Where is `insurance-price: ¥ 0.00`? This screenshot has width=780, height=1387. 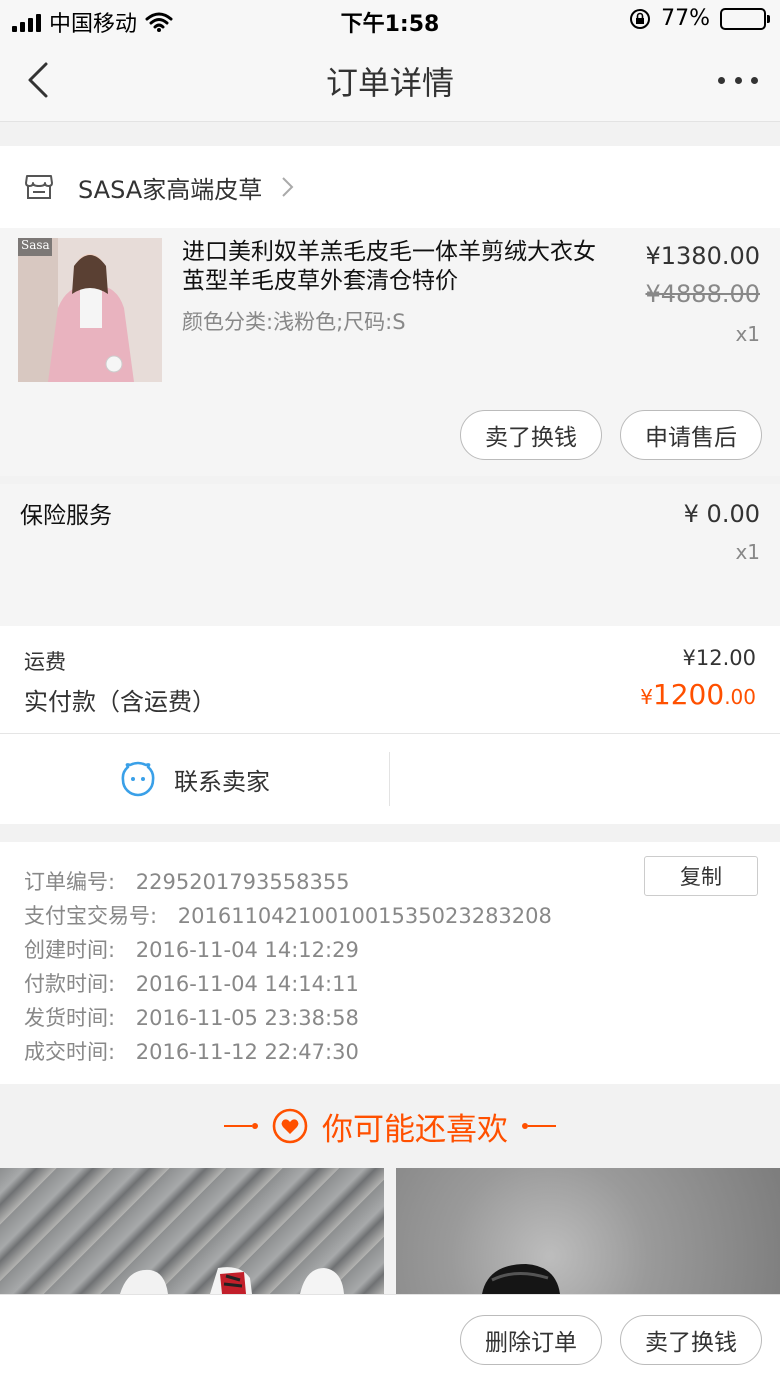
insurance-price: ¥ 0.00 is located at coordinates (721, 514).